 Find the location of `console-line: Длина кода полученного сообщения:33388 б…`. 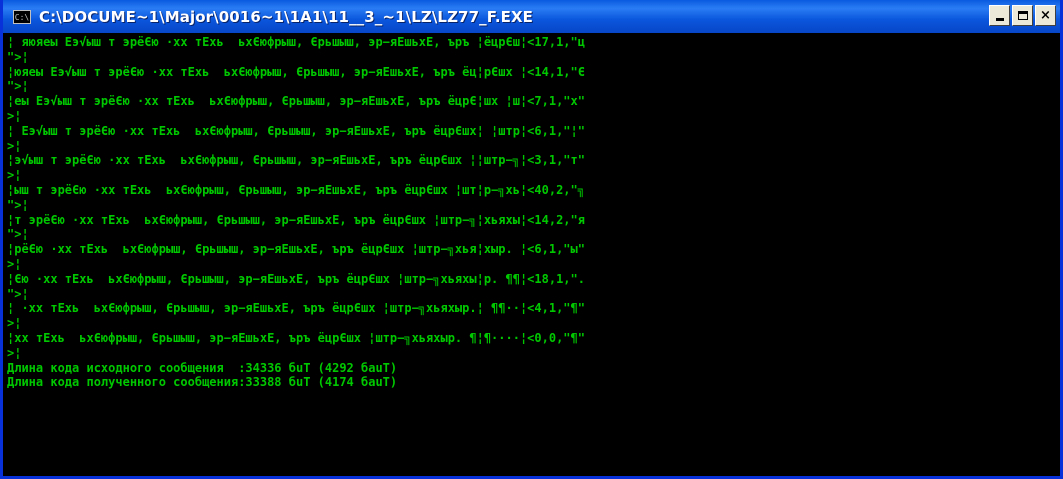

console-line: Длина кода полученного сообщения:33388 б… is located at coordinates (202, 382).